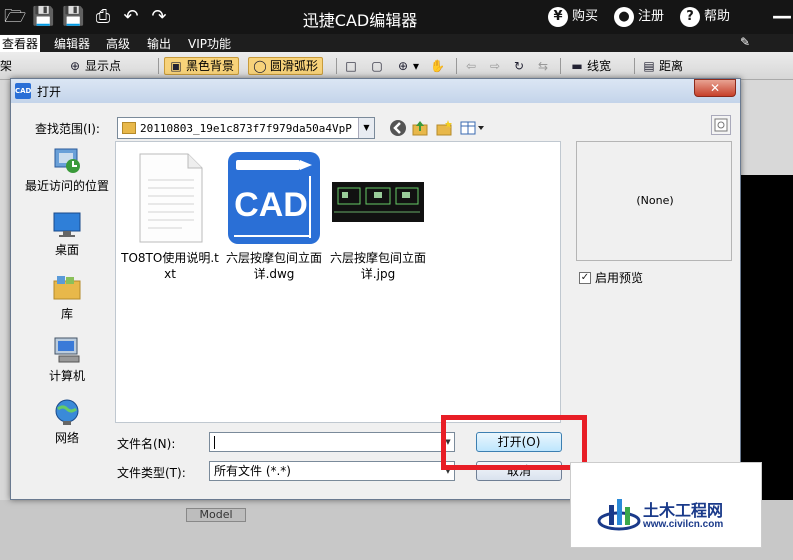 Image resolution: width=793 pixels, height=560 pixels. What do you see at coordinates (67, 129) in the screenshot?
I see `look-in-label: 查找范围(I):` at bounding box center [67, 129].